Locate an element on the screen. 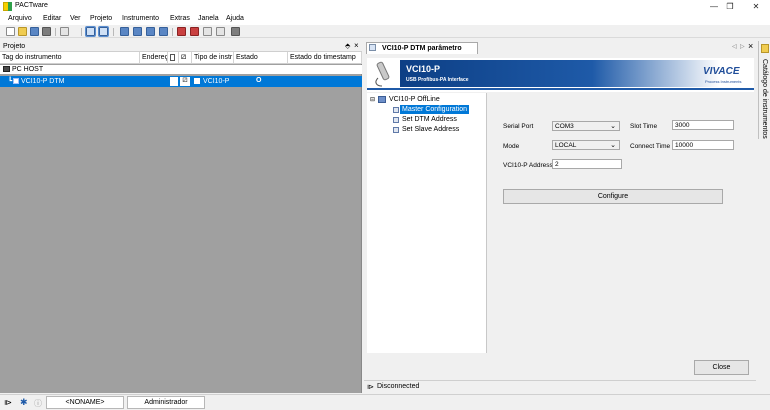 This screenshot has width=770, height=410. tab-next-icon: ▷ is located at coordinates (742, 46).